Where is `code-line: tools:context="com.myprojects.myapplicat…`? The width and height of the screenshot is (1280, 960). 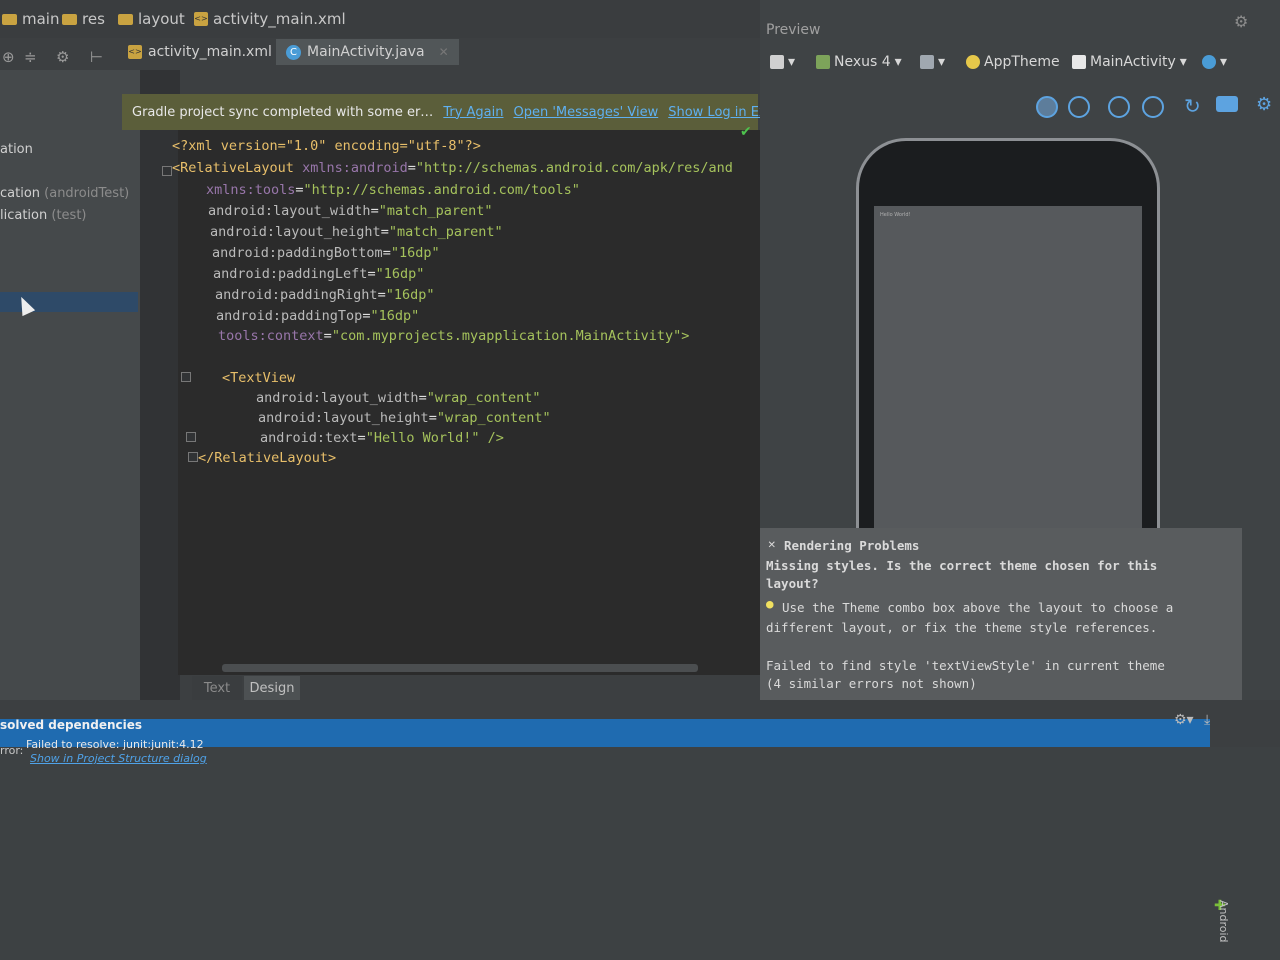
code-line: tools:context="com.myprojects.myapplicat… is located at coordinates (454, 336).